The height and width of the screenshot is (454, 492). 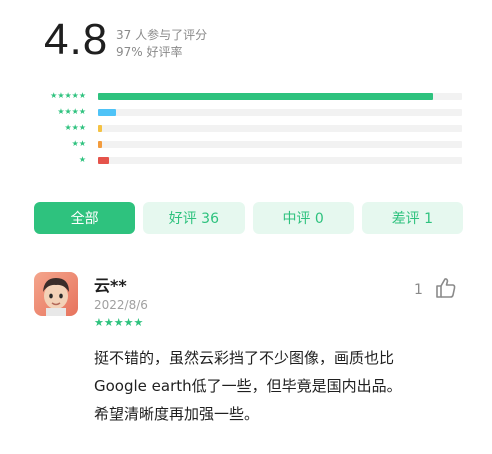 What do you see at coordinates (412, 218) in the screenshot?
I see `tab-negative: 差评 1` at bounding box center [412, 218].